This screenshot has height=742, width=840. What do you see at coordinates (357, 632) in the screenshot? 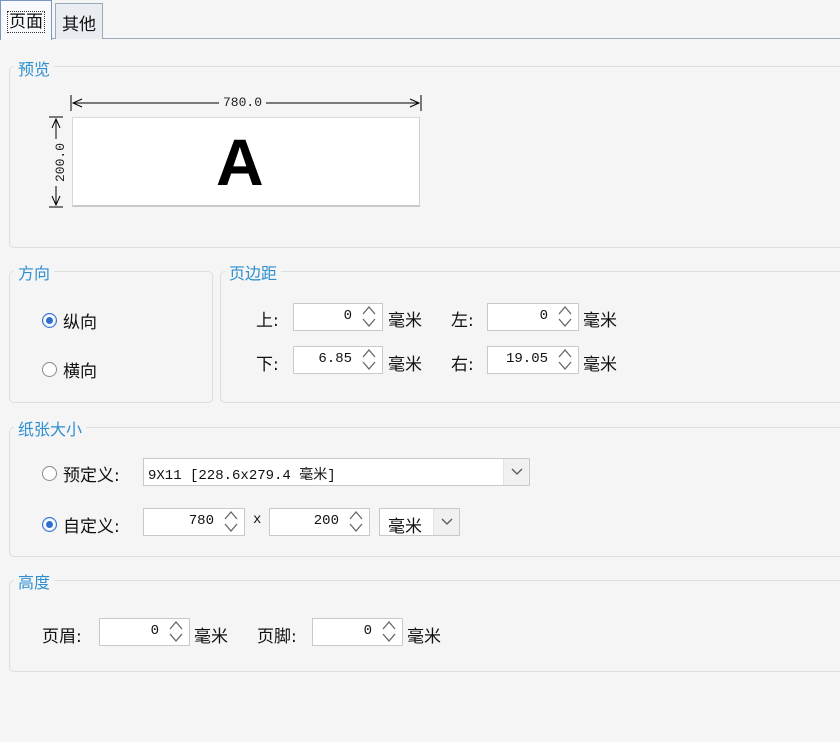
I see `footer-input: 0` at bounding box center [357, 632].